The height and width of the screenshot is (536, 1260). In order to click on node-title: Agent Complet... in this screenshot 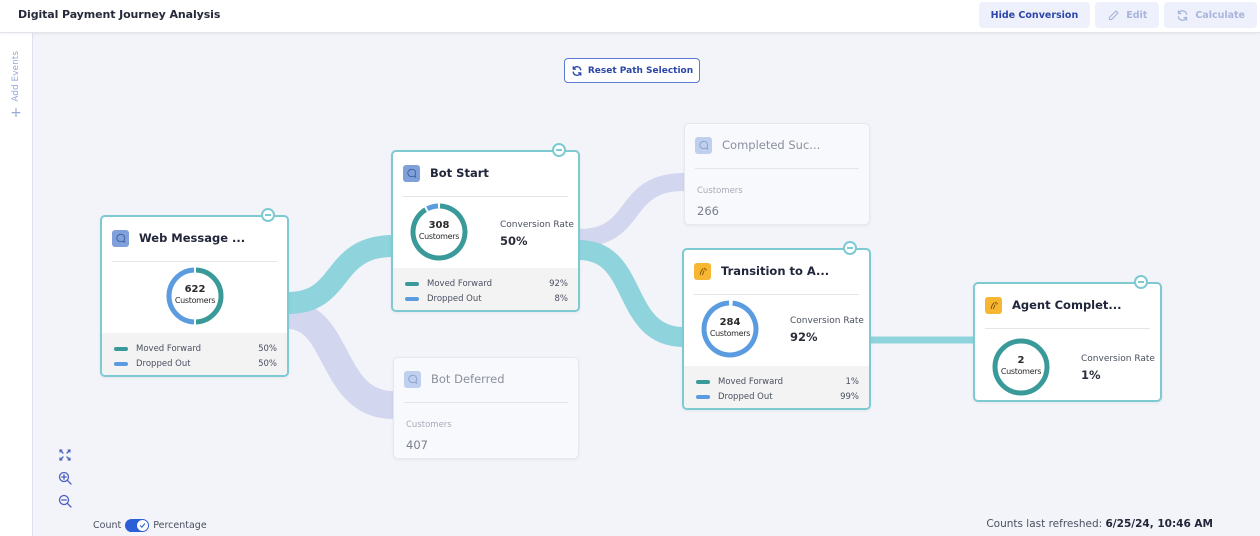, I will do `click(1067, 305)`.